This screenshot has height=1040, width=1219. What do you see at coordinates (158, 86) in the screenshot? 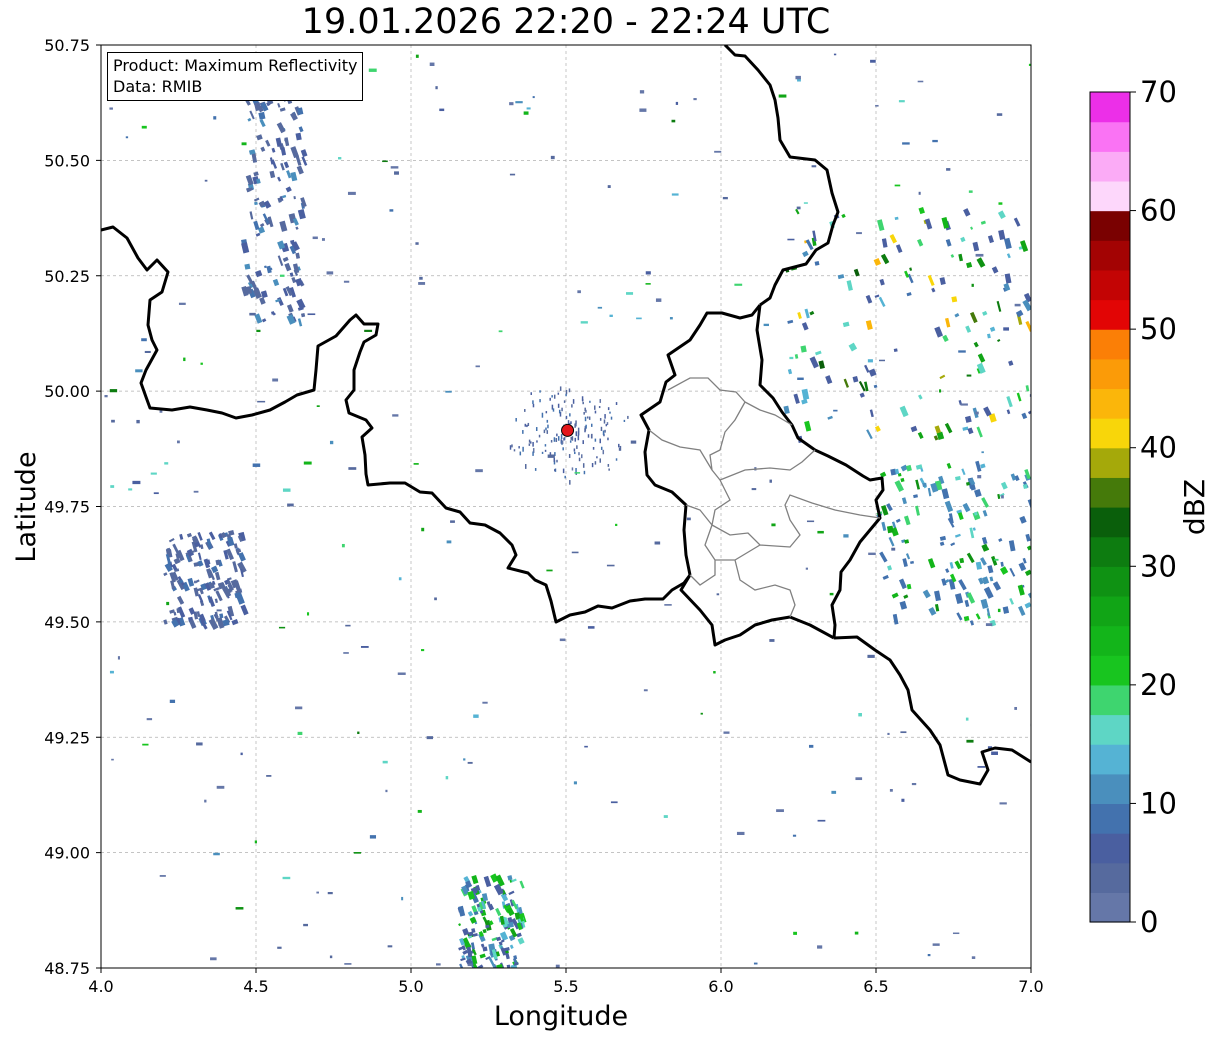
I see `data-source-text: Data: RMIB` at bounding box center [158, 86].